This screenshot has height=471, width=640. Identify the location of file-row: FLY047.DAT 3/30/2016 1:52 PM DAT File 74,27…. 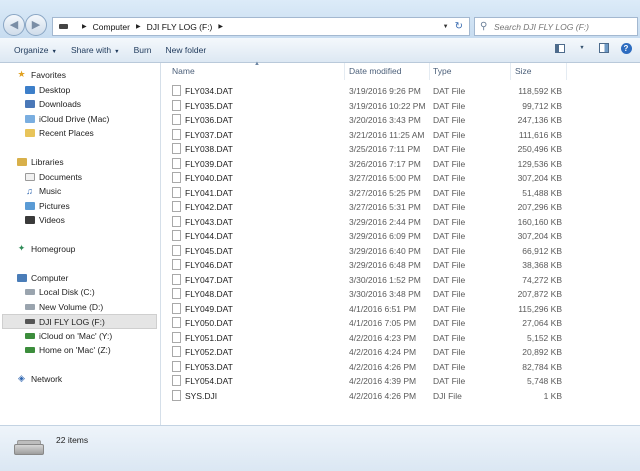
(400, 280).